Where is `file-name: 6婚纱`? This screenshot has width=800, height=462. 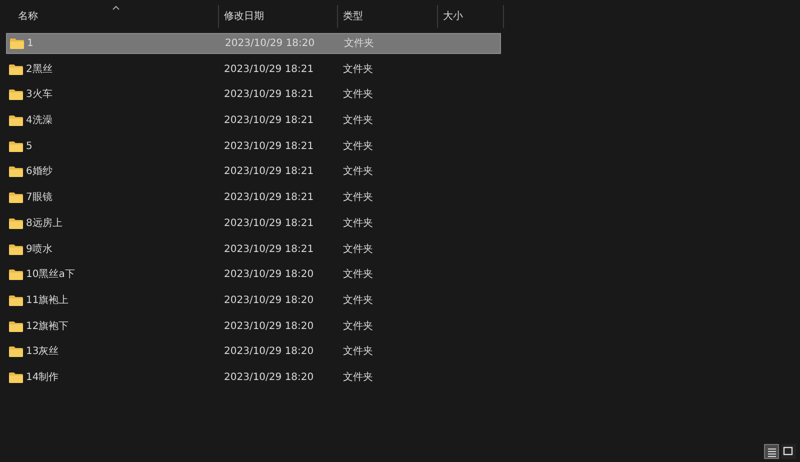
file-name: 6婚纱 is located at coordinates (39, 172).